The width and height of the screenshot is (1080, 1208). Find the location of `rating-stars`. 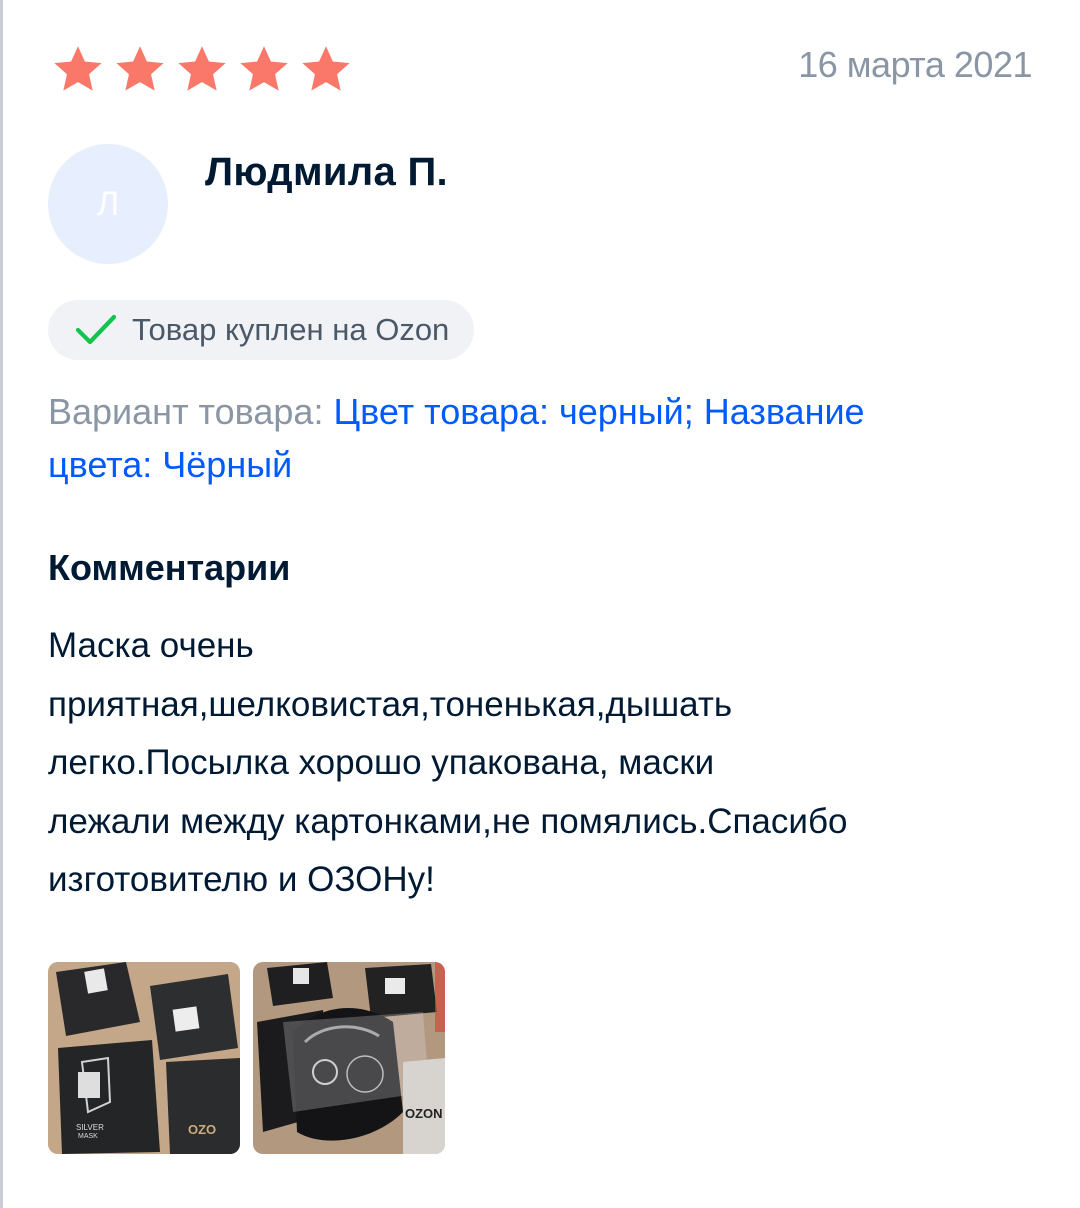

rating-stars is located at coordinates (202, 70).